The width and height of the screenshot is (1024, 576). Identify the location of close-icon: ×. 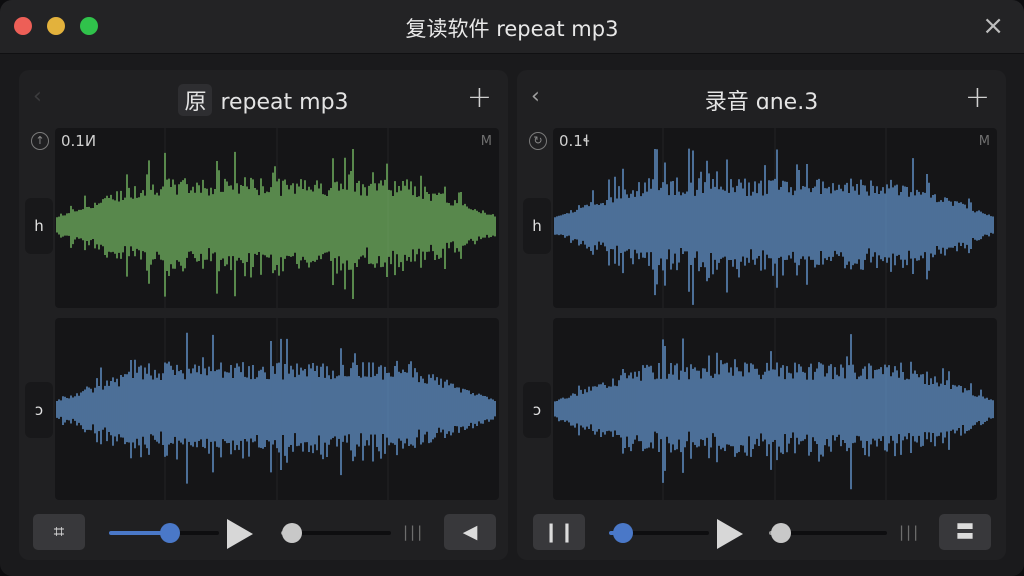
(993, 26).